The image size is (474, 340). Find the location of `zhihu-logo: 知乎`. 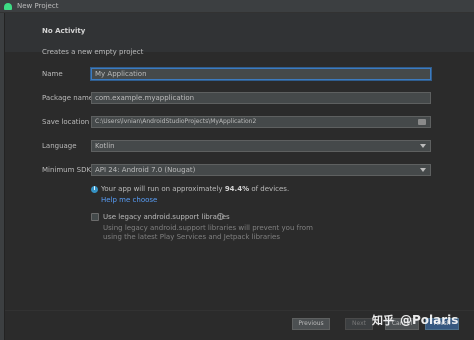

zhihu-logo: 知乎 is located at coordinates (383, 320).